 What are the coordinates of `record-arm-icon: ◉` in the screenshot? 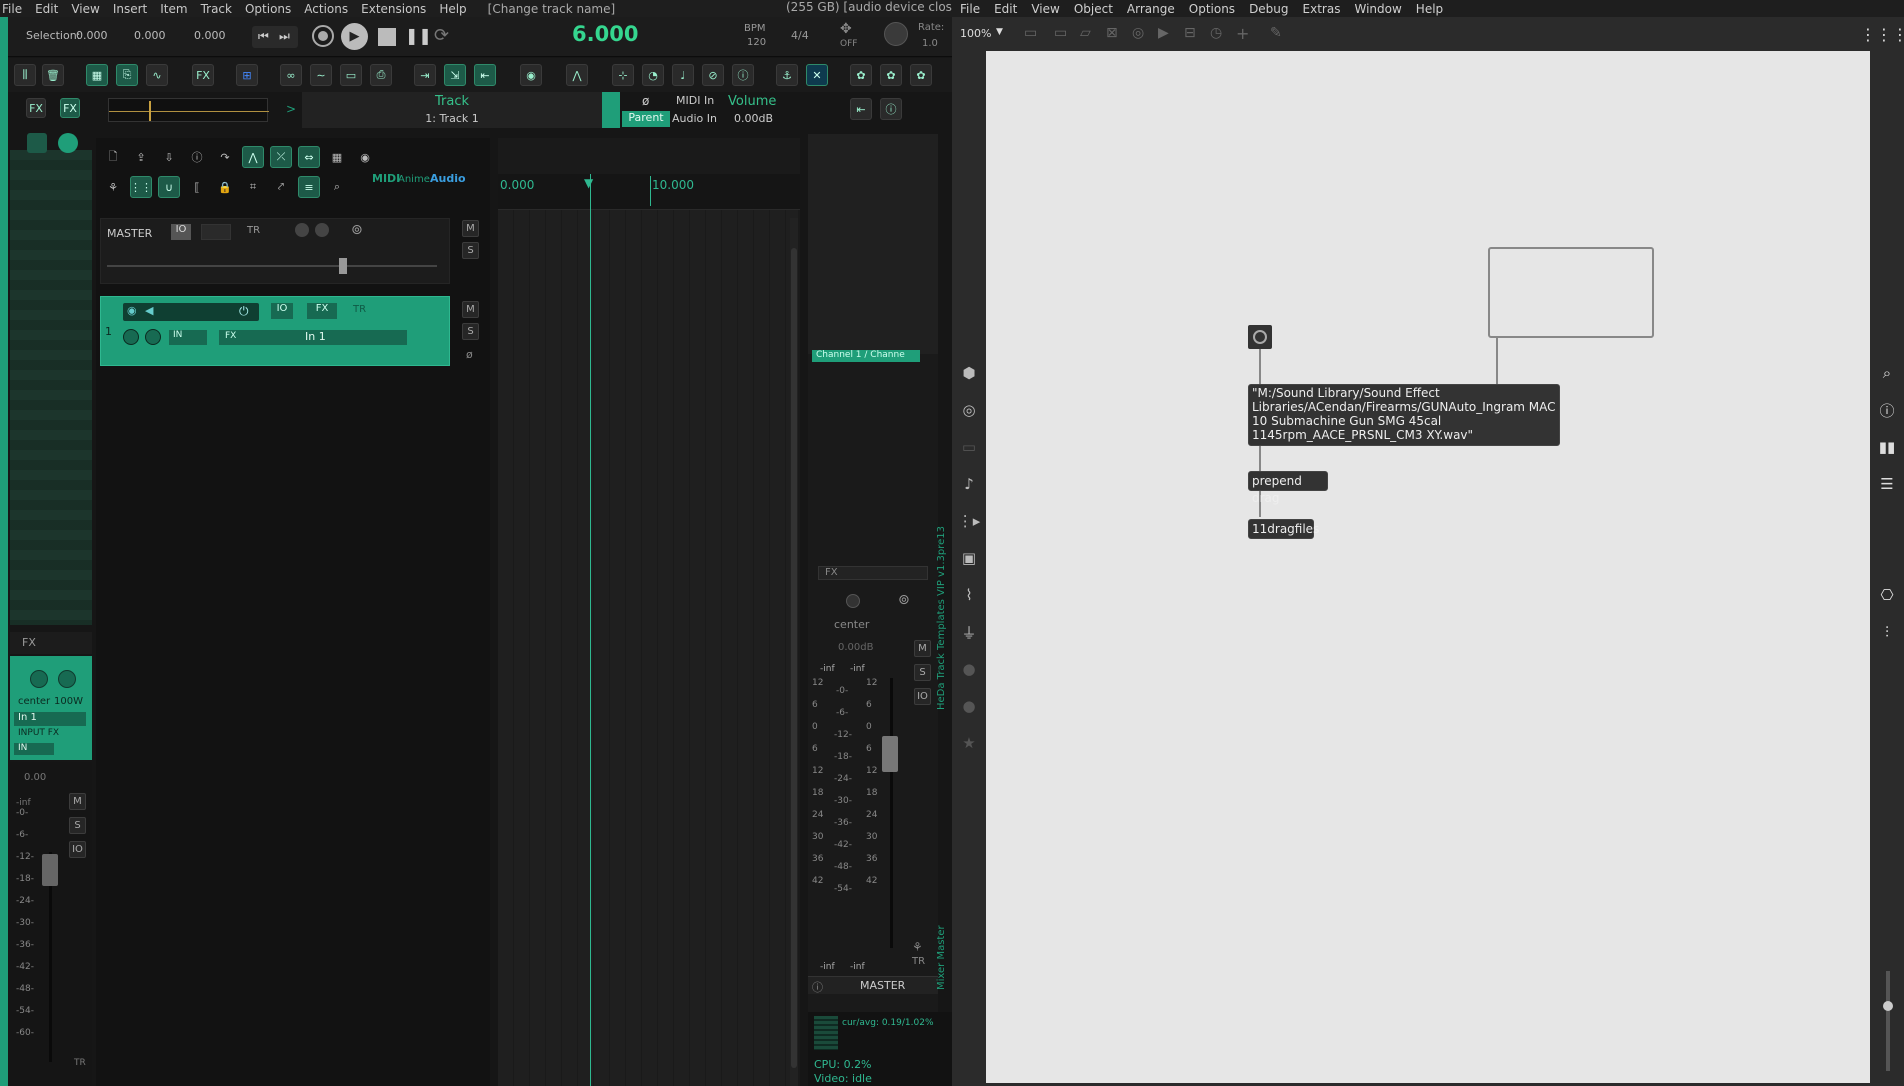 It's located at (132, 310).